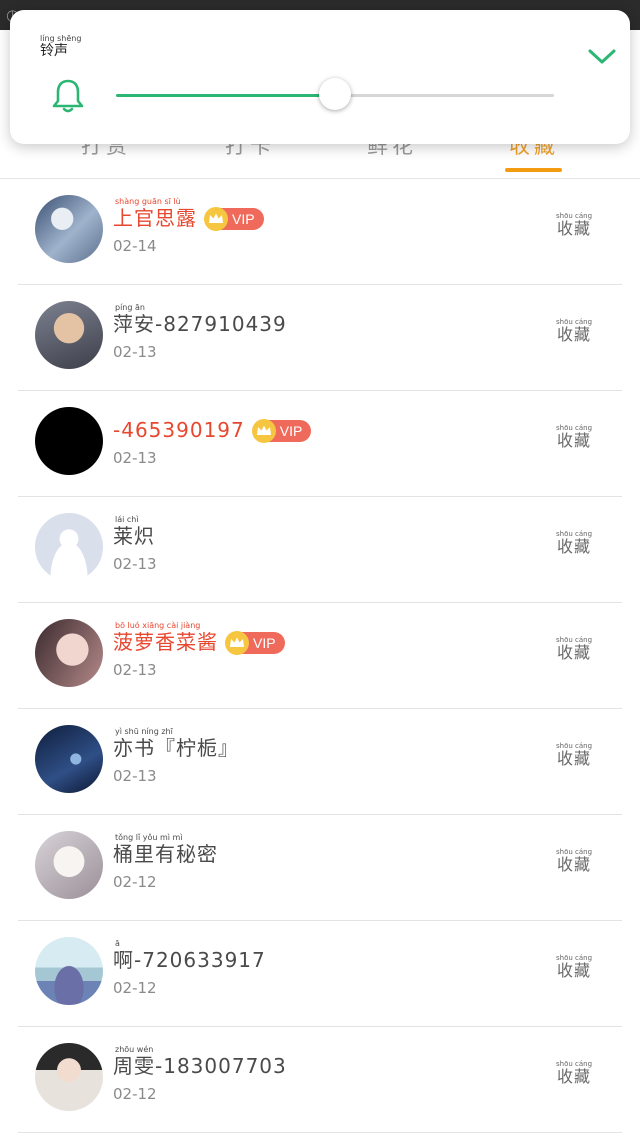 Image resolution: width=640 pixels, height=1138 pixels. I want to click on user-name-block: tǒng lǐ yǒu mì mì 桶里有秘密, so click(165, 849).